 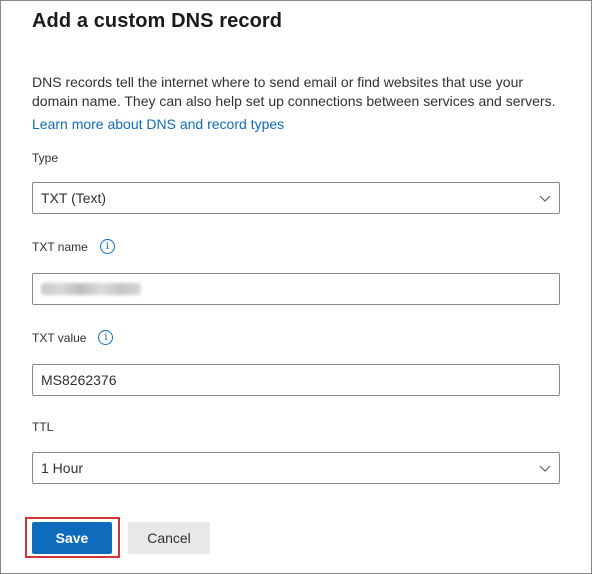 What do you see at coordinates (59, 337) in the screenshot?
I see `txt-value-label-text: TXT value` at bounding box center [59, 337].